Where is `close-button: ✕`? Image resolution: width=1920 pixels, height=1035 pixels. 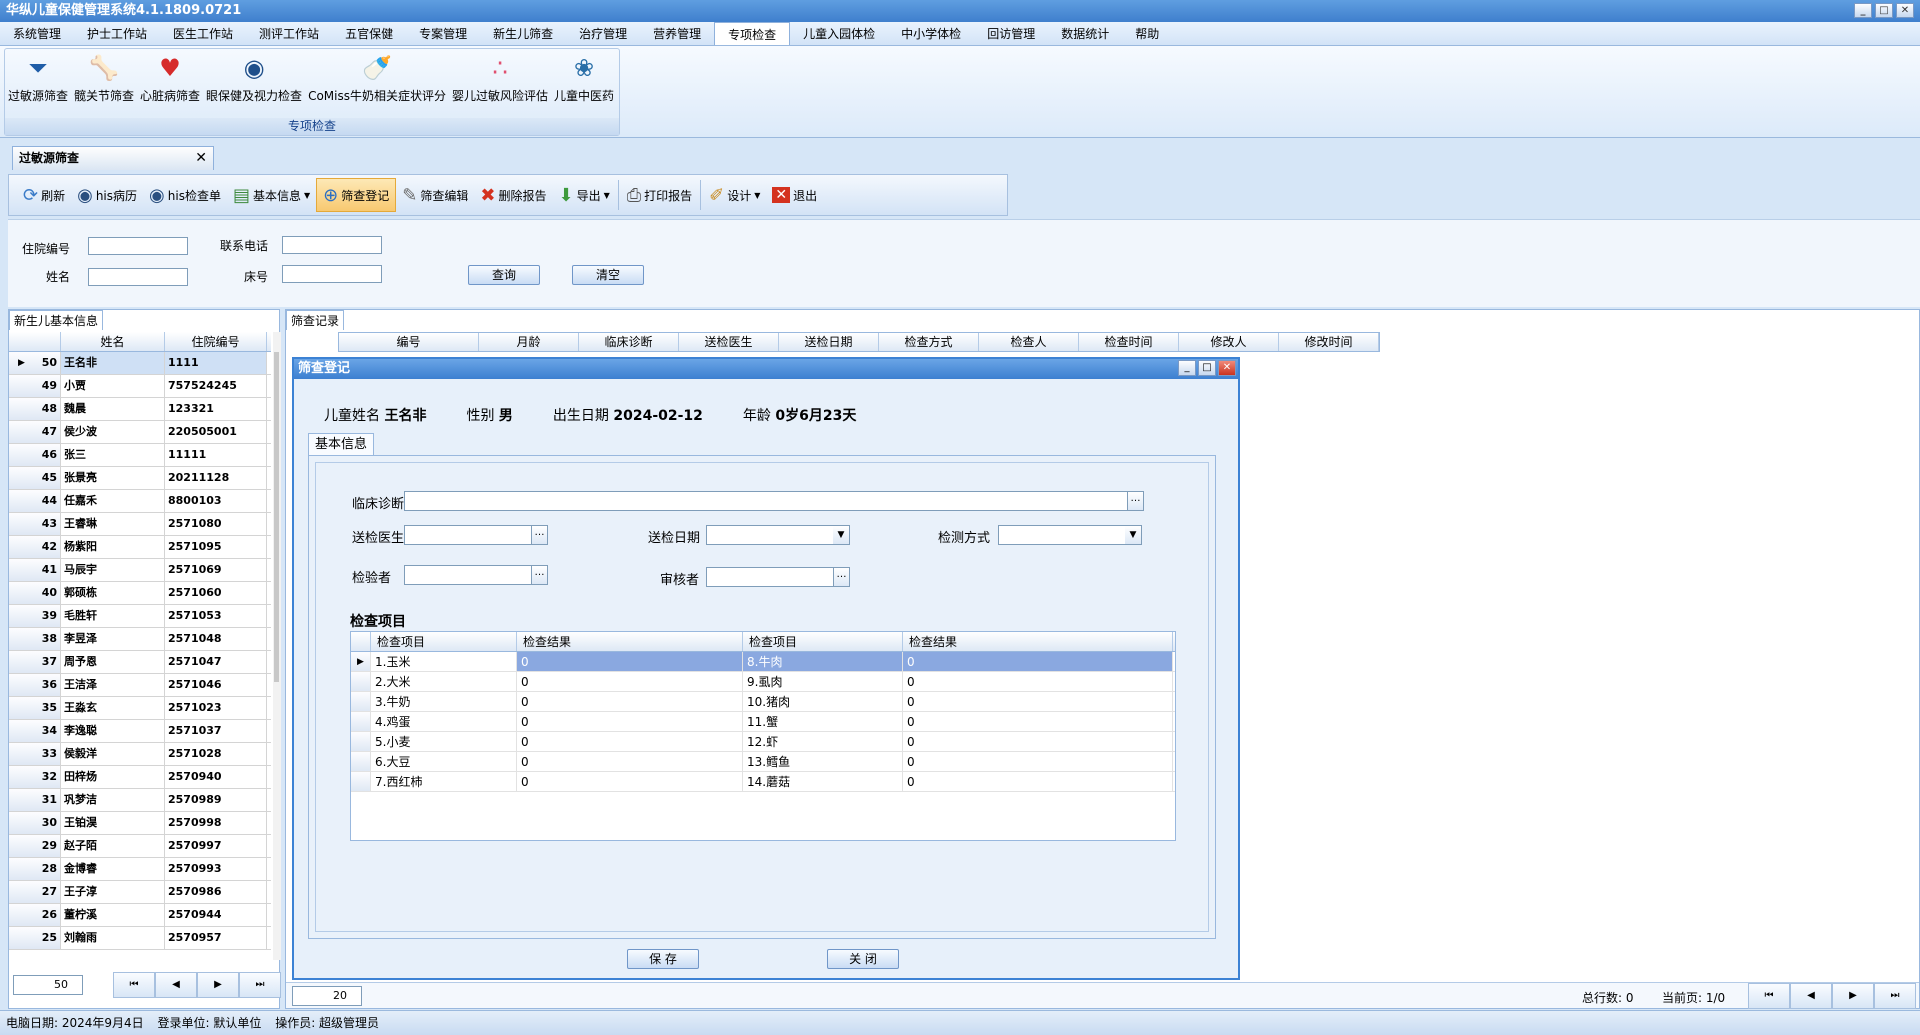 close-button: ✕ is located at coordinates (1905, 10).